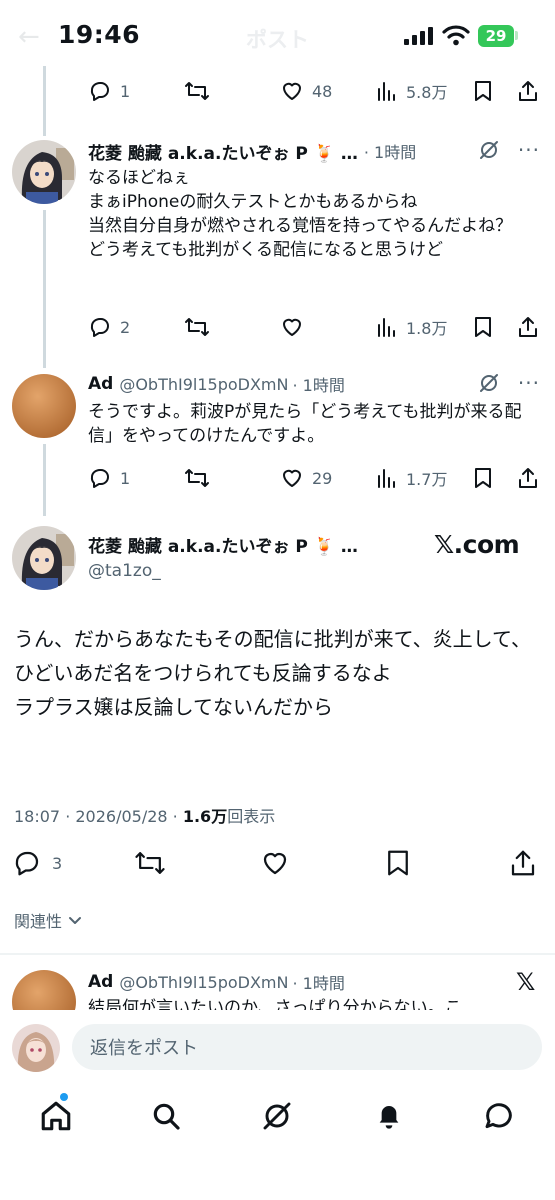 The height and width of the screenshot is (1200, 555). I want to click on tab-notifications, so click(389, 1116).